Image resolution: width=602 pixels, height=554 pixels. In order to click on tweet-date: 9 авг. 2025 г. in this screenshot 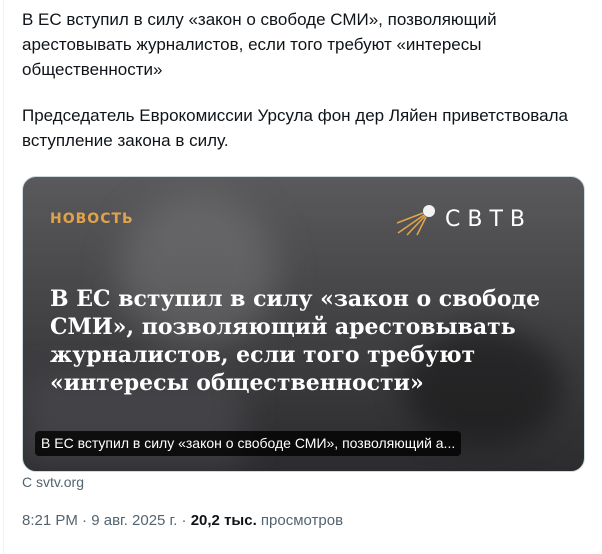, I will do `click(134, 520)`.